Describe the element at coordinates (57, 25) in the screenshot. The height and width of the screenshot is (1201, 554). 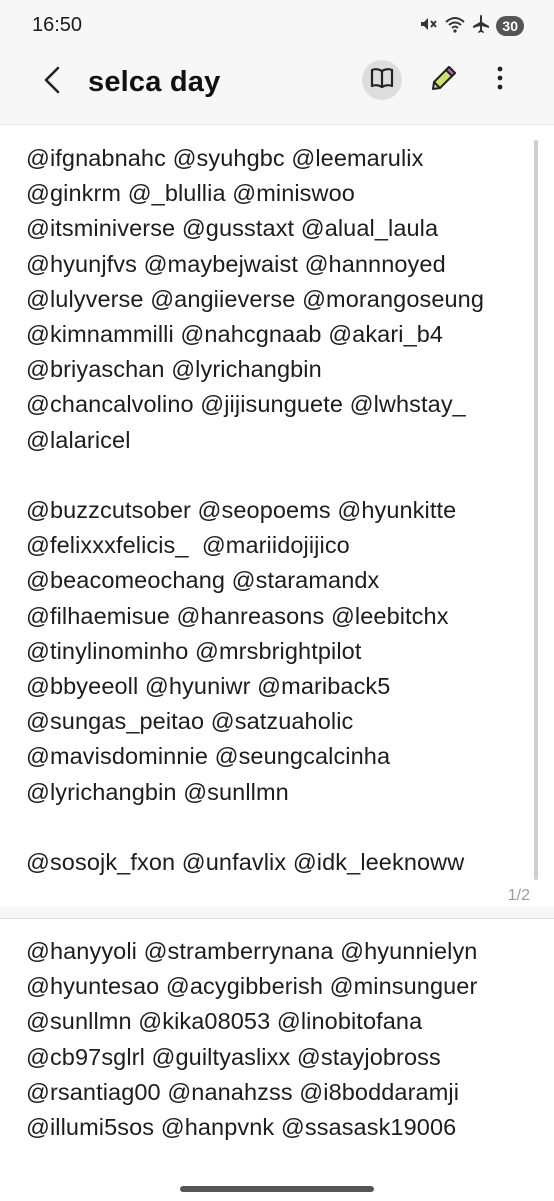
I see `status-time: 16:50` at that location.